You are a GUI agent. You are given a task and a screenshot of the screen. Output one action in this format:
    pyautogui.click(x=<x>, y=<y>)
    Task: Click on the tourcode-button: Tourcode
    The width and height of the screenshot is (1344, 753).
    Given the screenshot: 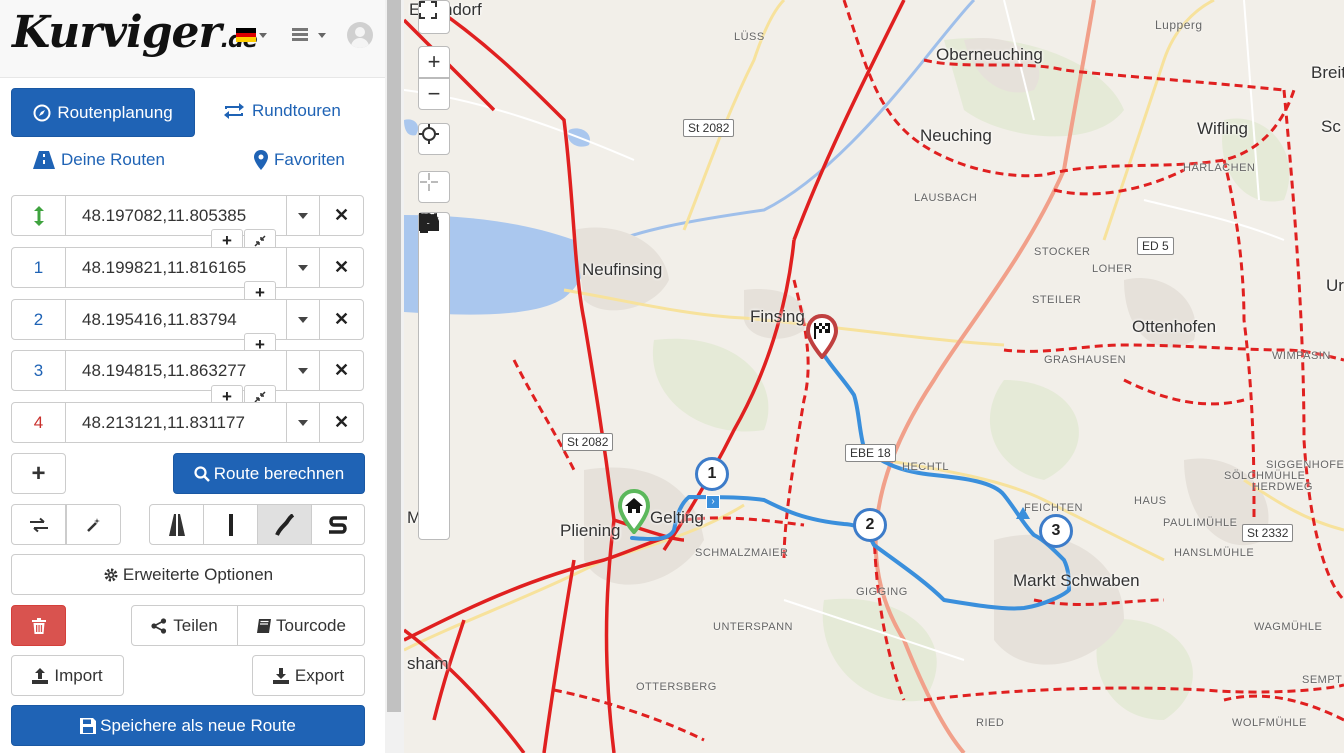 What is the action you would take?
    pyautogui.click(x=301, y=625)
    